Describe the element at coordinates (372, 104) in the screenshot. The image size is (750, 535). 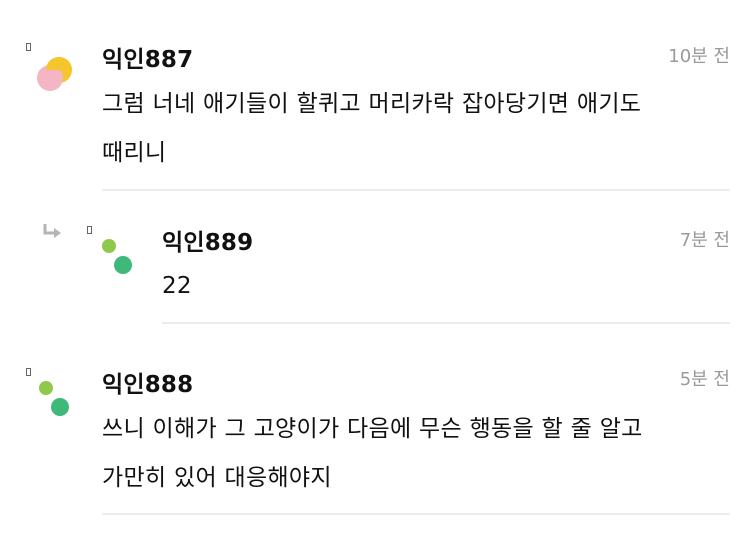
I see `comment-line: 그럼 너네 애기들이 할퀴고 머리카락 잡아당기면 애기도` at that location.